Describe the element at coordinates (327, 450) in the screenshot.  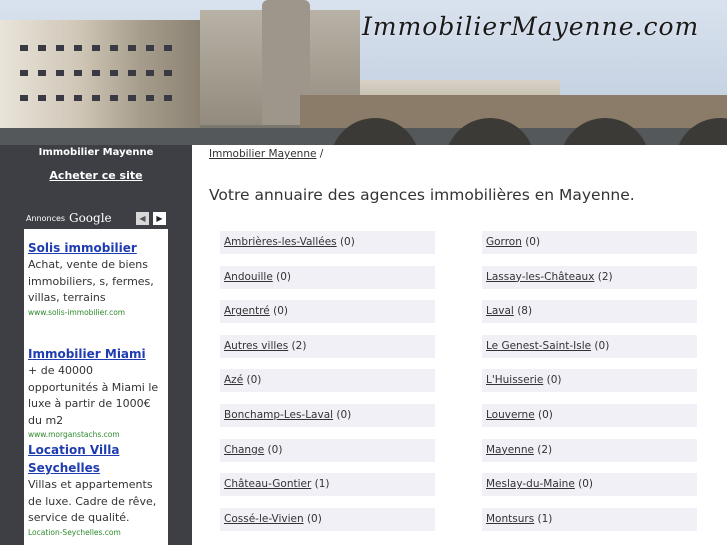
I see `directory-cell: Change (0)` at that location.